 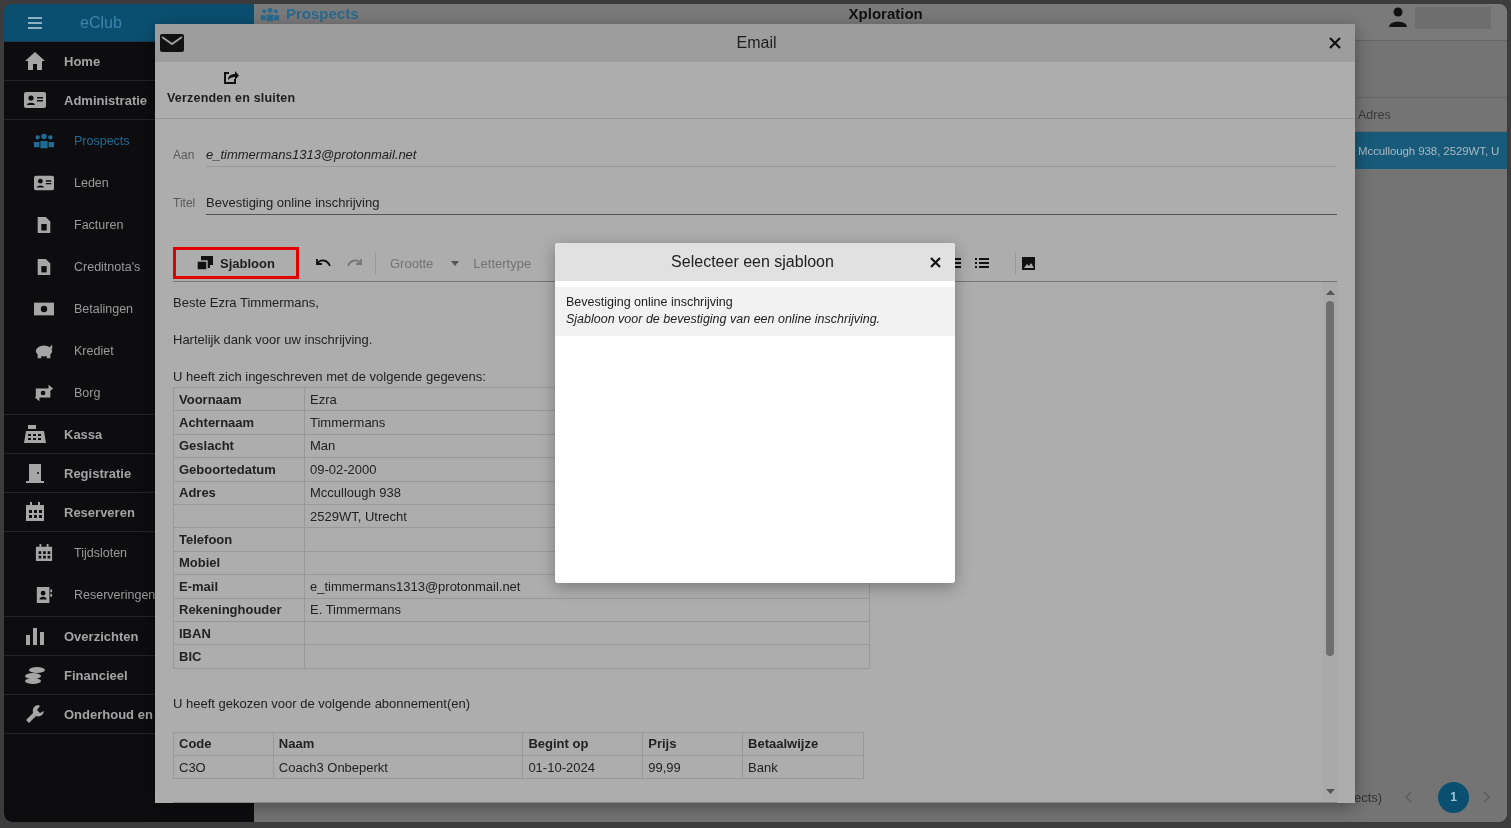 I want to click on user-icon, so click(x=1398, y=17).